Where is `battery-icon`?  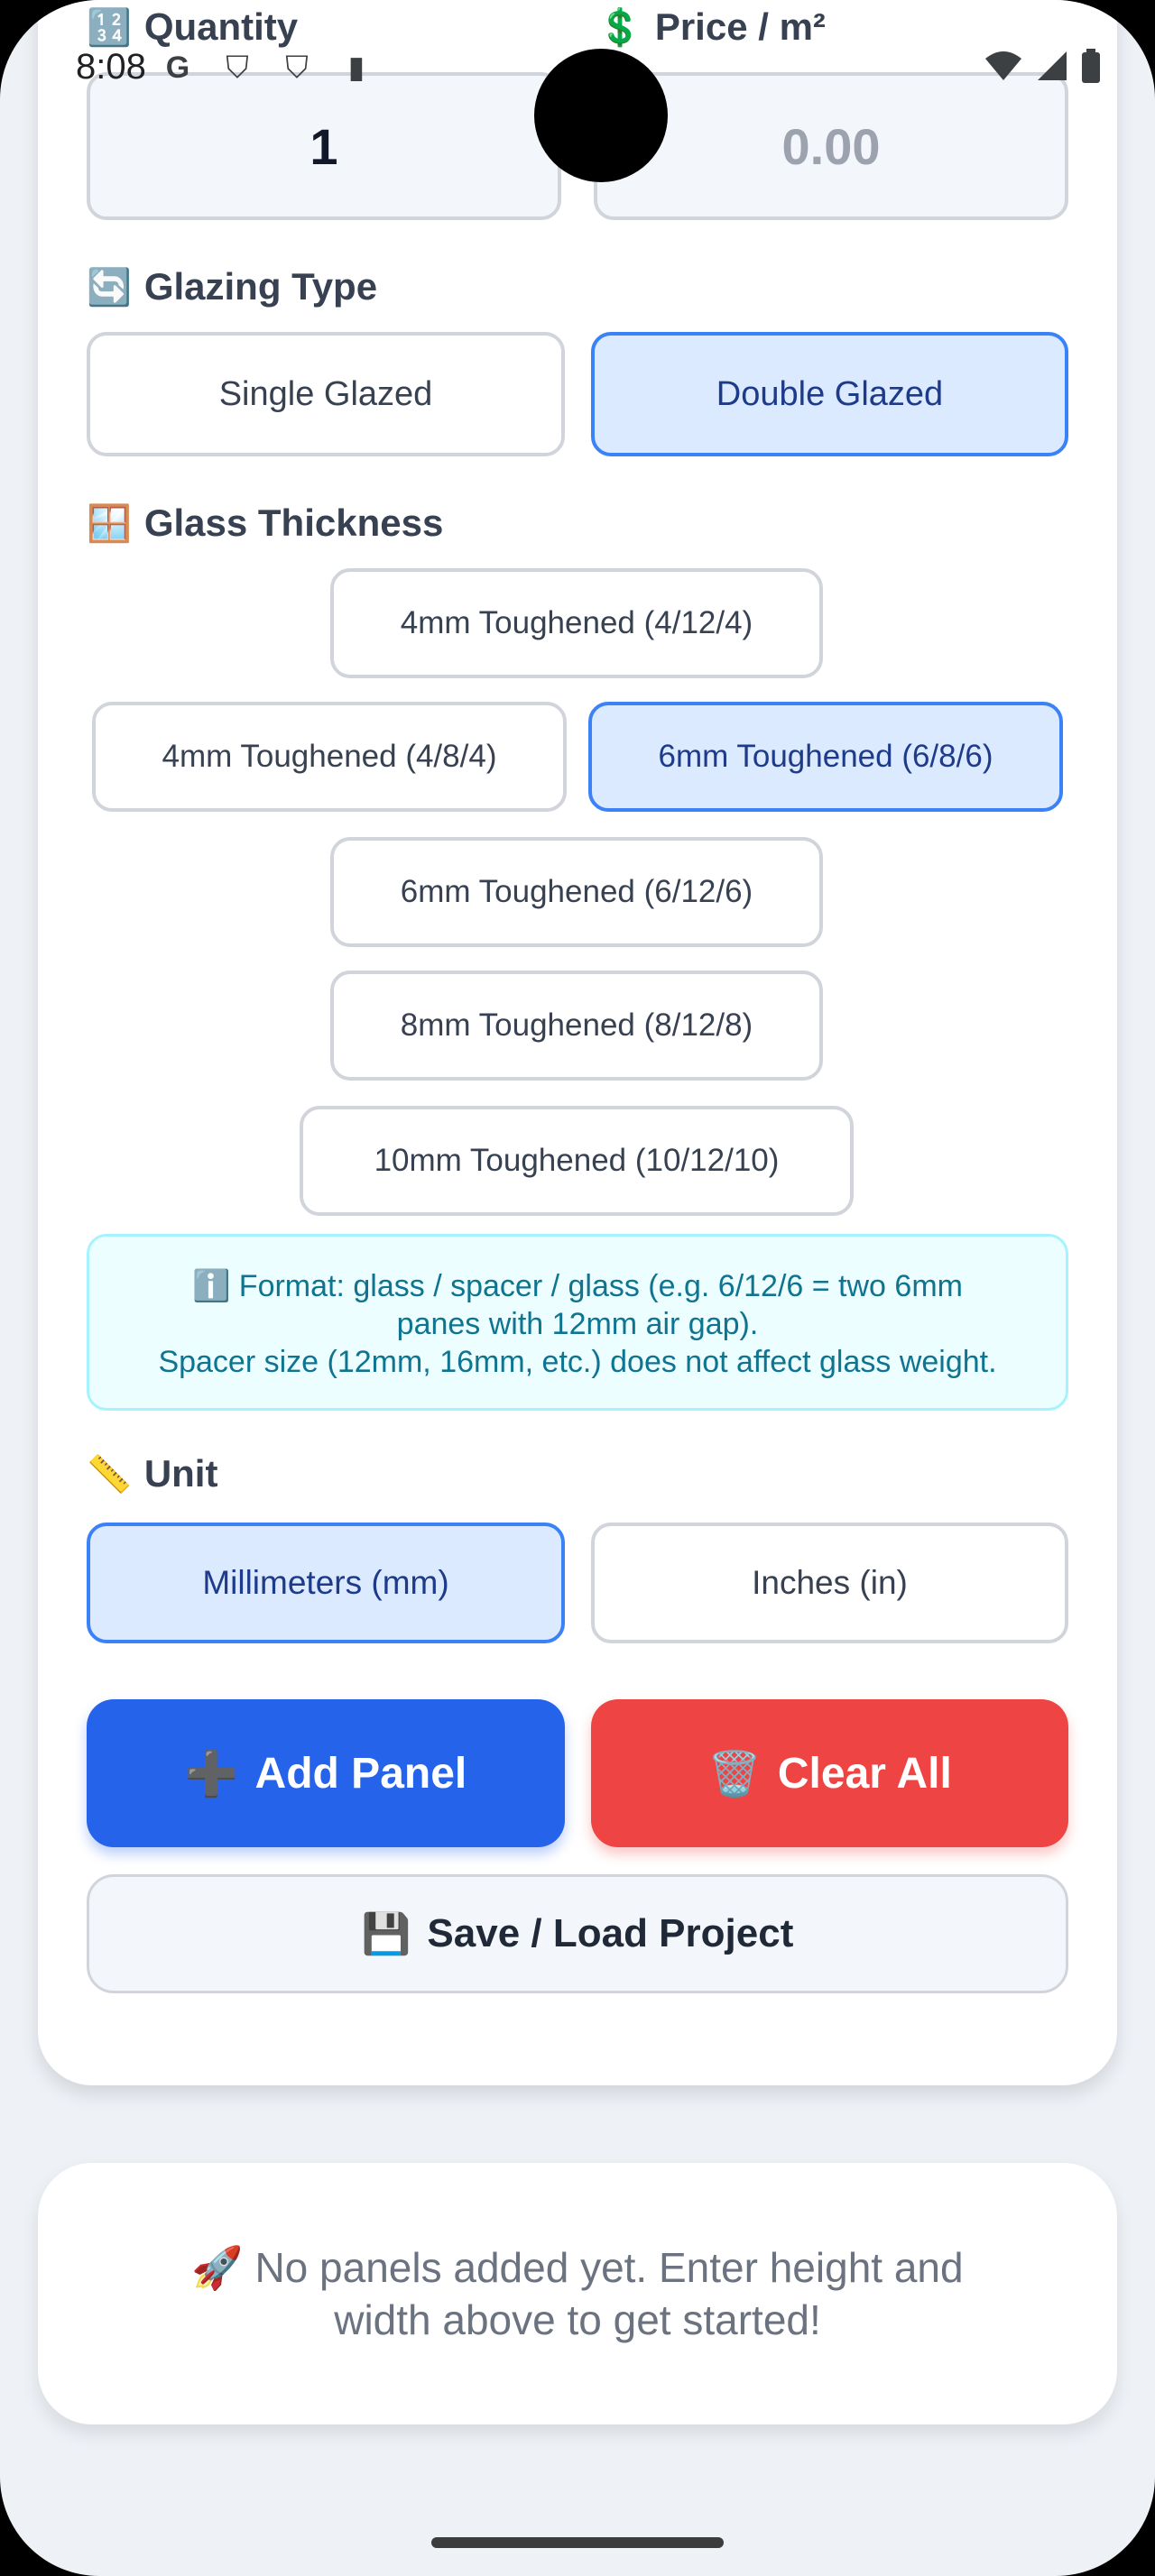 battery-icon is located at coordinates (1091, 66).